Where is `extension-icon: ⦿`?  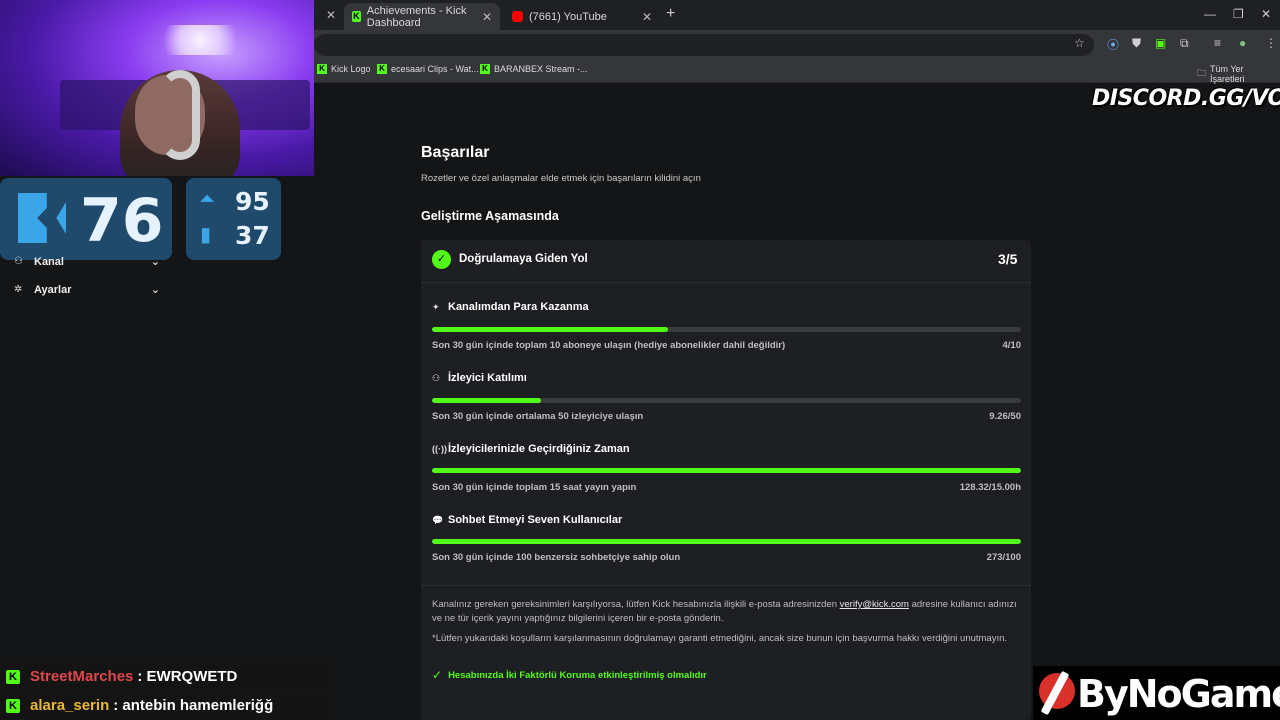 extension-icon: ⦿ is located at coordinates (1113, 44).